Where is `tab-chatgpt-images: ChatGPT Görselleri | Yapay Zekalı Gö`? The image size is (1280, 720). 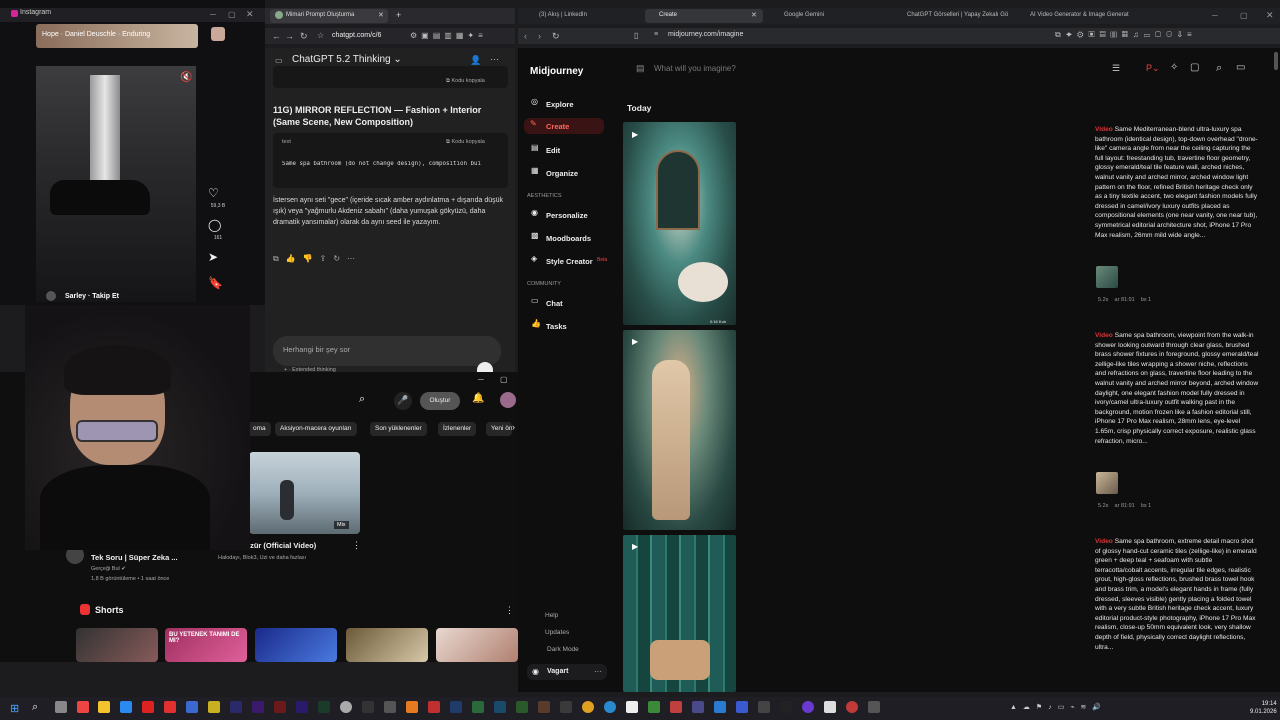
tab-chatgpt-images: ChatGPT Görselleri | Yapay Zekalı Gö is located at coordinates (952, 16).